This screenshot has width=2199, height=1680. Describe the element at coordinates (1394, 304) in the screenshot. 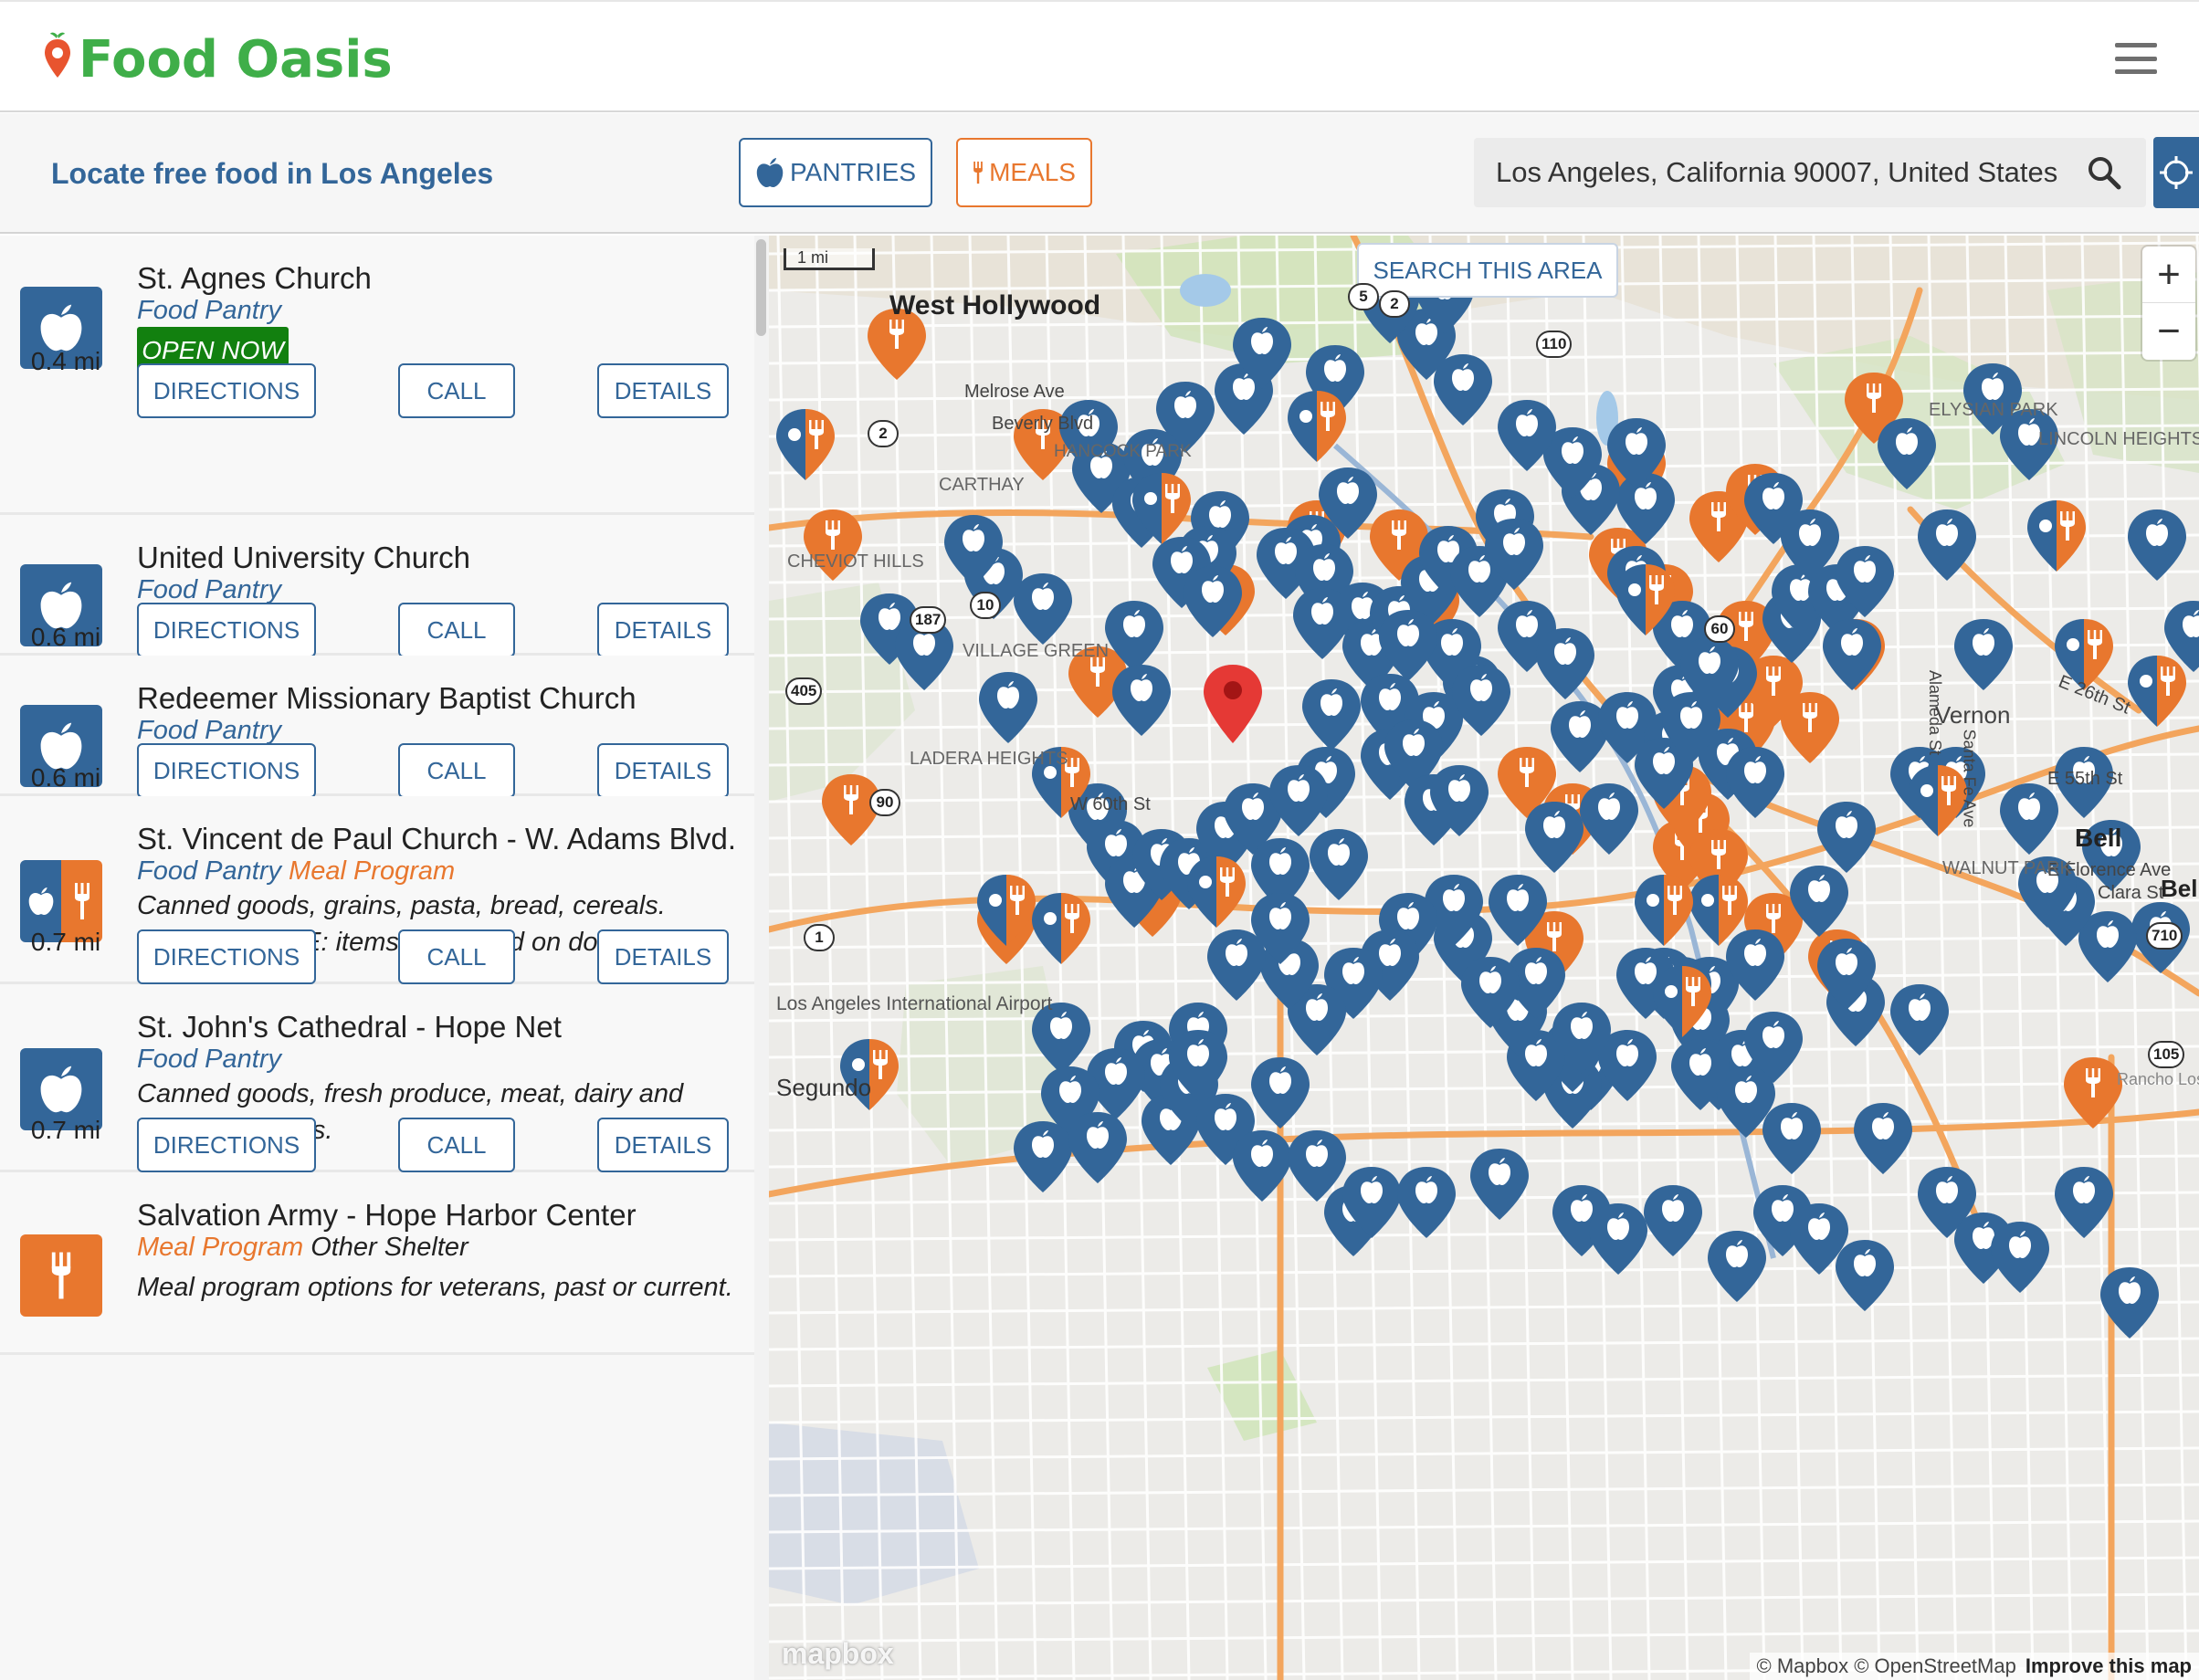

I see `road-shield: 2` at that location.